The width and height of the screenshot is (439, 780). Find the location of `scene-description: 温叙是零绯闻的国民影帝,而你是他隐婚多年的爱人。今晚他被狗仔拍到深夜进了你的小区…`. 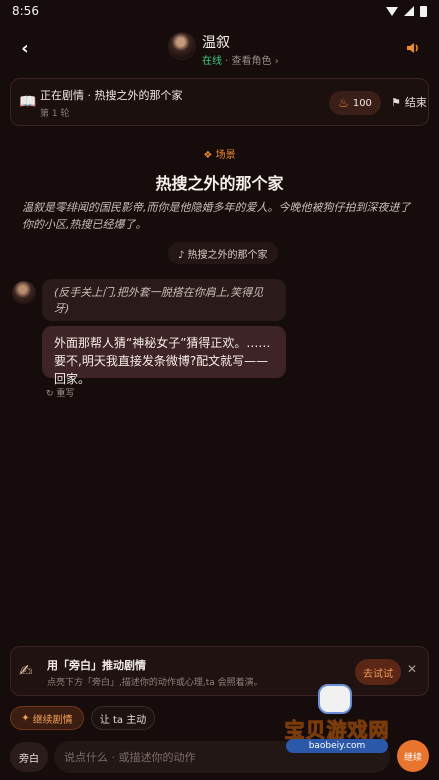

scene-description: 温叙是零绯闻的国民影帝,而你是他隐婚多年的爱人。今晚他被狗仔拍到深夜进了你的小区… is located at coordinates (216, 216).